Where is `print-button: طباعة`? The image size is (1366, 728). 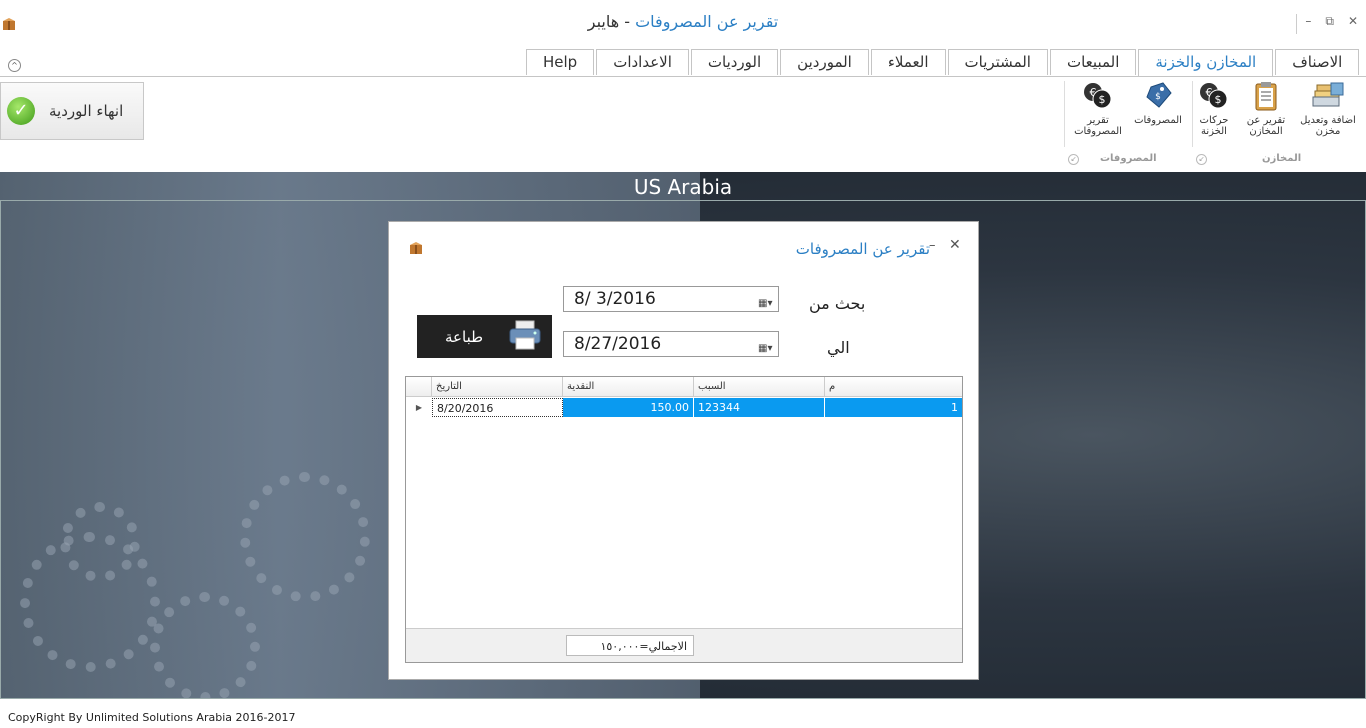 print-button: طباعة is located at coordinates (484, 336).